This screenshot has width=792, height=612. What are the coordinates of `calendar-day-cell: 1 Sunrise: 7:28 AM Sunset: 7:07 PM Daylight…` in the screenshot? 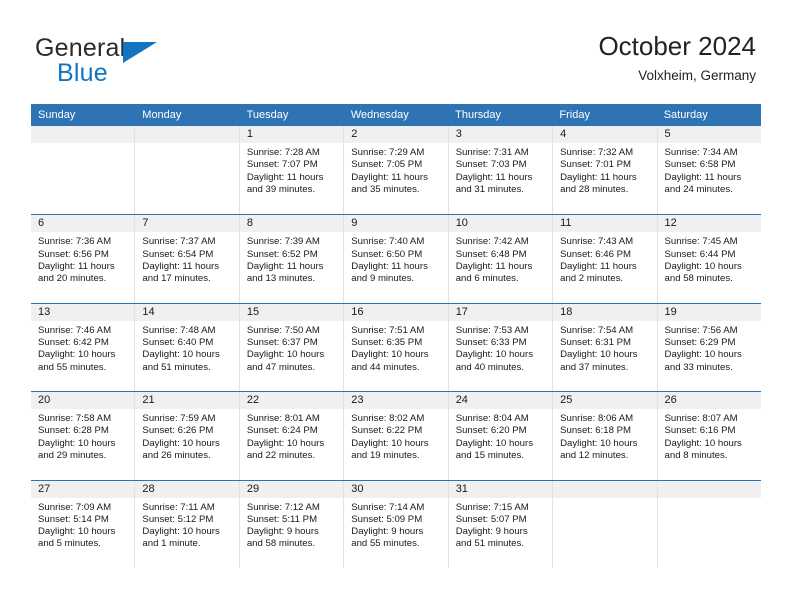 It's located at (292, 170).